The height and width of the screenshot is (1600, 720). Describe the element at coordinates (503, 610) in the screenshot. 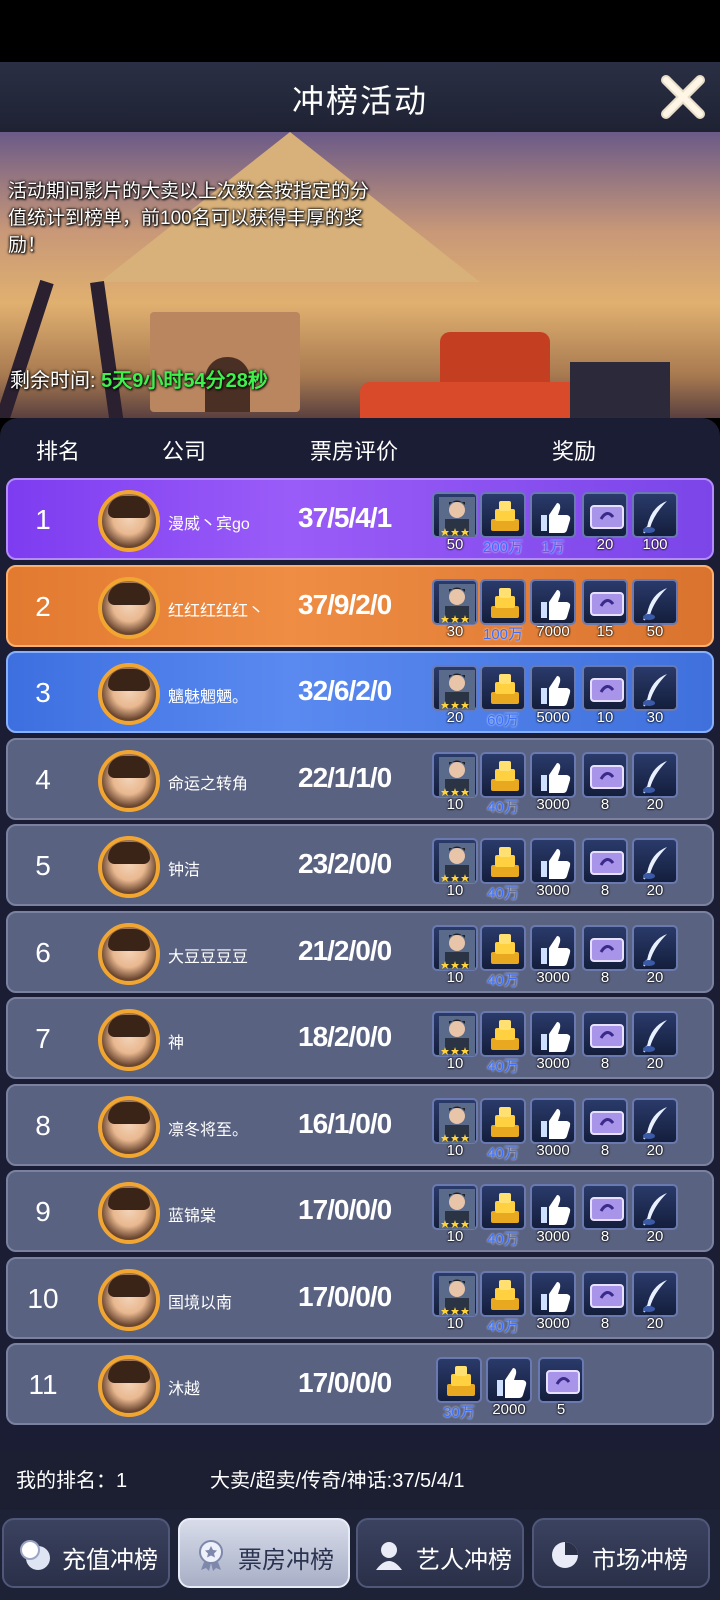

I see `reward-item: 100万` at that location.